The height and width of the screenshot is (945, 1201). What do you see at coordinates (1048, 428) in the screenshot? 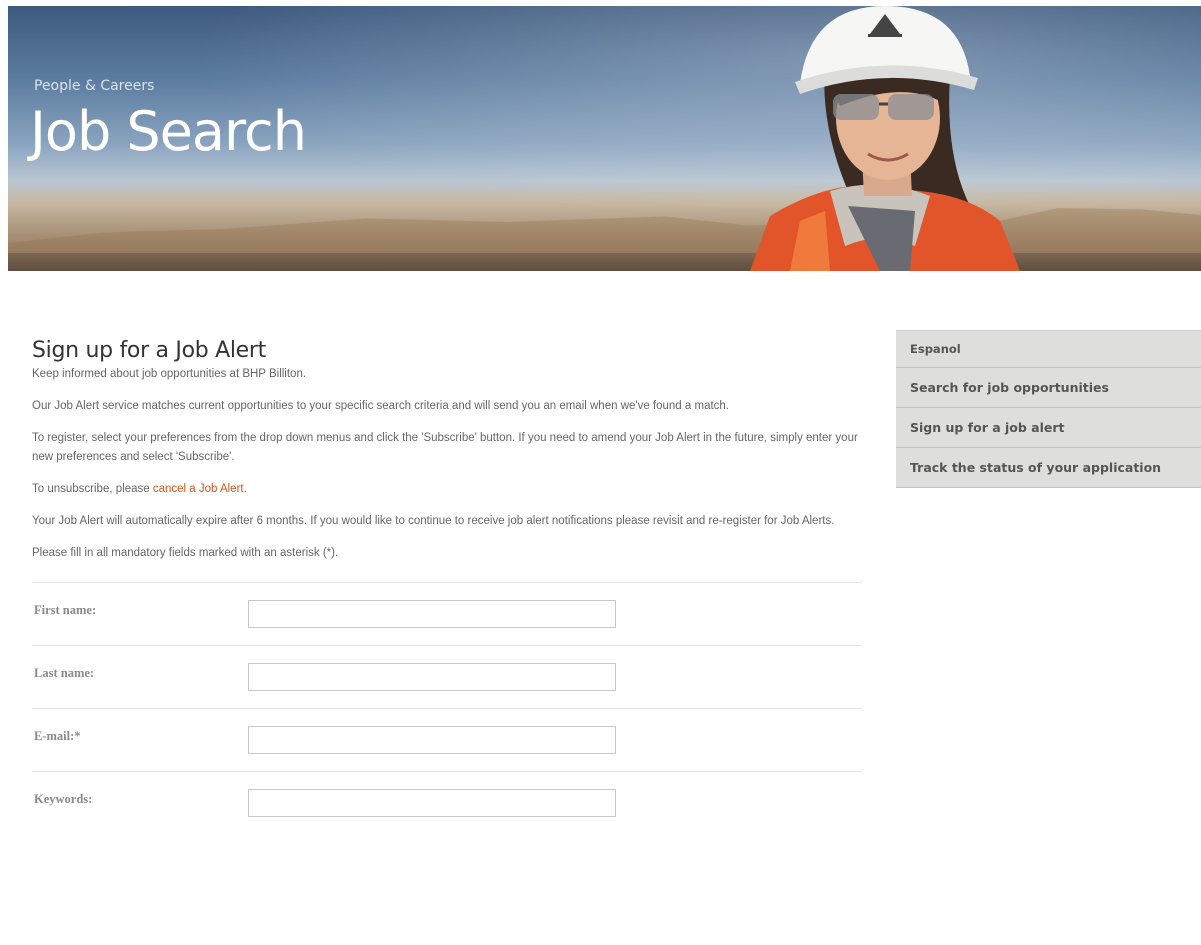
I see `sidebar-item-job-alert: Sign up for a job alert` at bounding box center [1048, 428].